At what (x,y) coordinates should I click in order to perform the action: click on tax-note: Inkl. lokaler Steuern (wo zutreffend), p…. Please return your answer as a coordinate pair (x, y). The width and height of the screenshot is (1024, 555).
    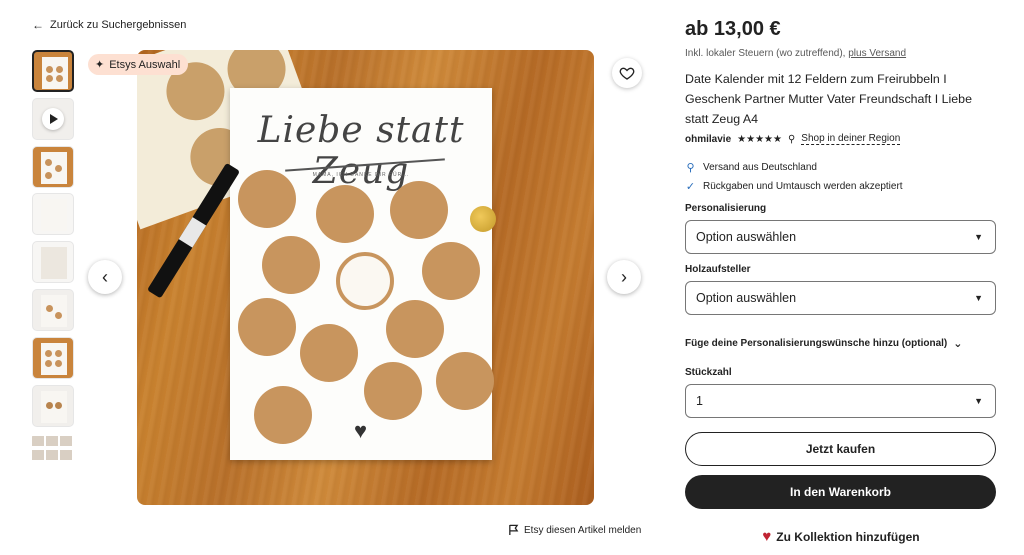
    Looking at the image, I should click on (796, 53).